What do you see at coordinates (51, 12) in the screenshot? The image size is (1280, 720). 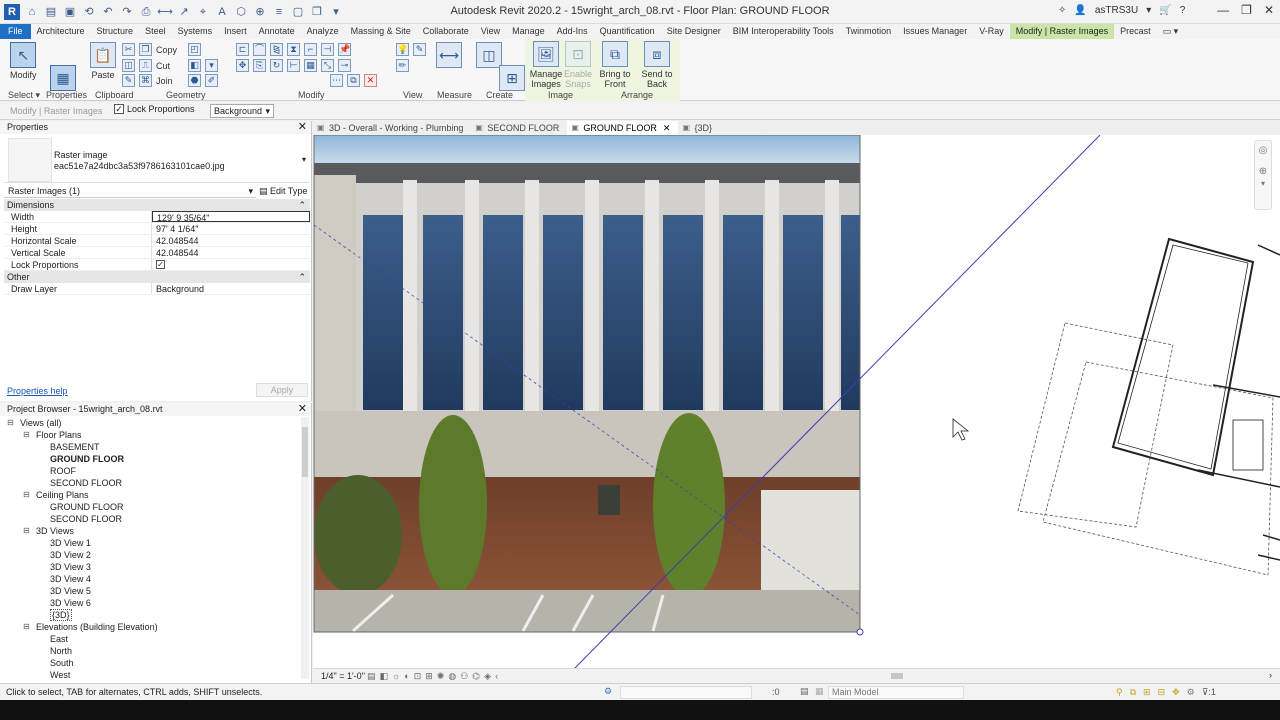 I see `open-icon: ▤` at bounding box center [51, 12].